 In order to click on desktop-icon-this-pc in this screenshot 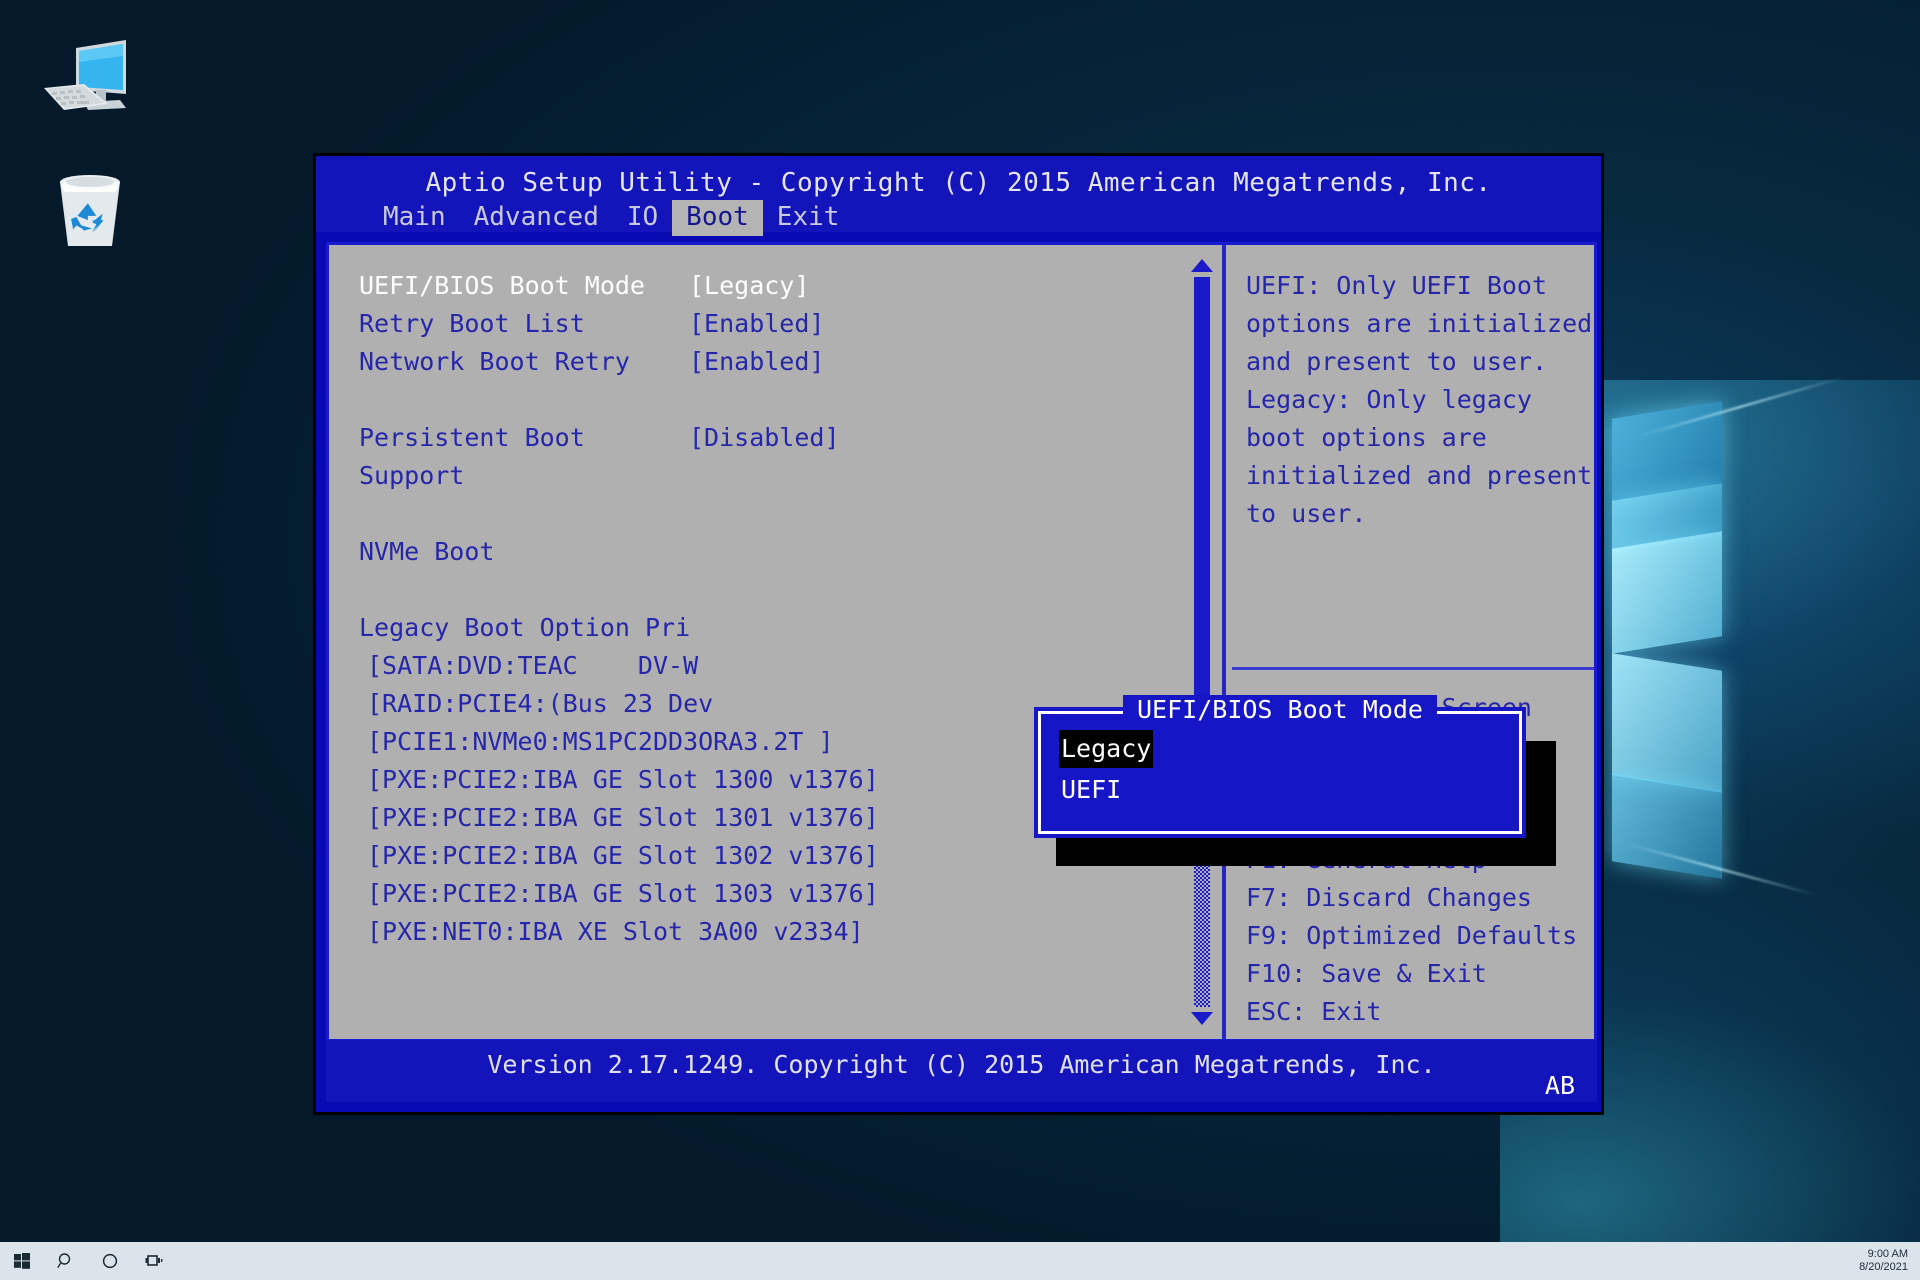, I will do `click(84, 80)`.